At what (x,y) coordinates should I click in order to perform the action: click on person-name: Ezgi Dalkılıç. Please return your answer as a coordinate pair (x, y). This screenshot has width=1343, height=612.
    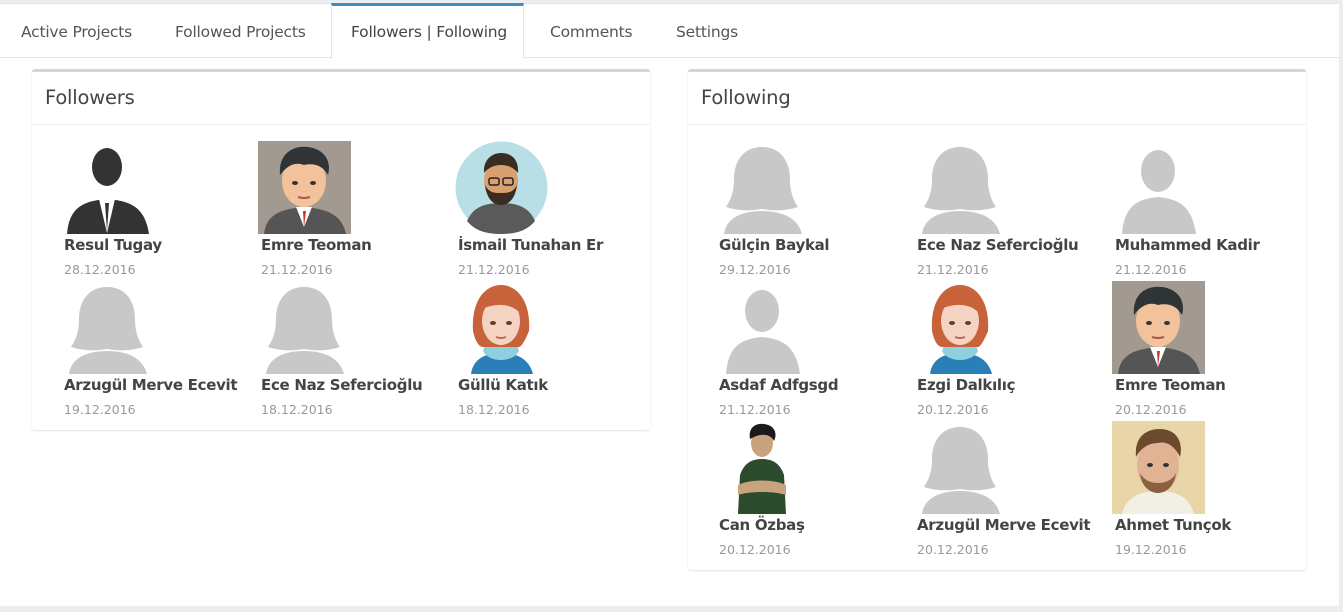
    Looking at the image, I should click on (966, 385).